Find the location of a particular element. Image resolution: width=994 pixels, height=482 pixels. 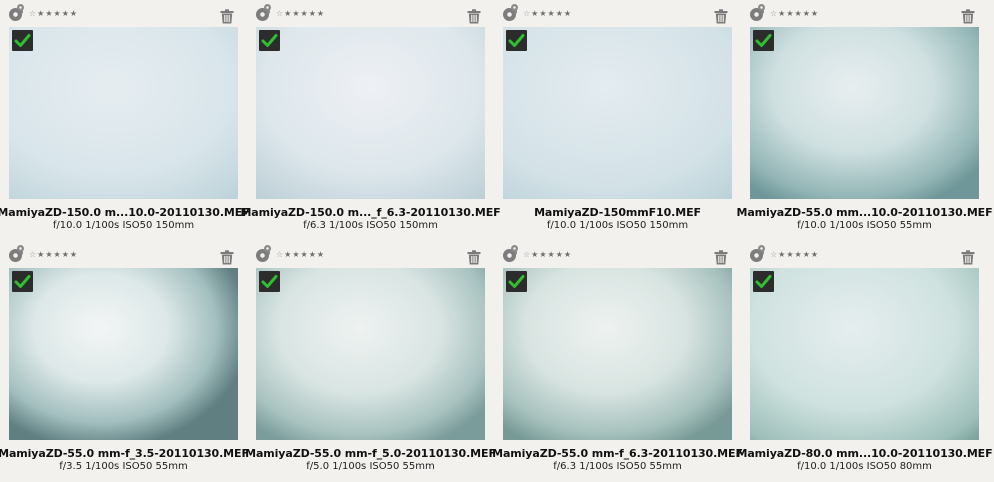

image-thumbnail-card: ☆★★★★★ MamiyaZD-150.0 m..._f_6.3-2011013 is located at coordinates (370, 120).